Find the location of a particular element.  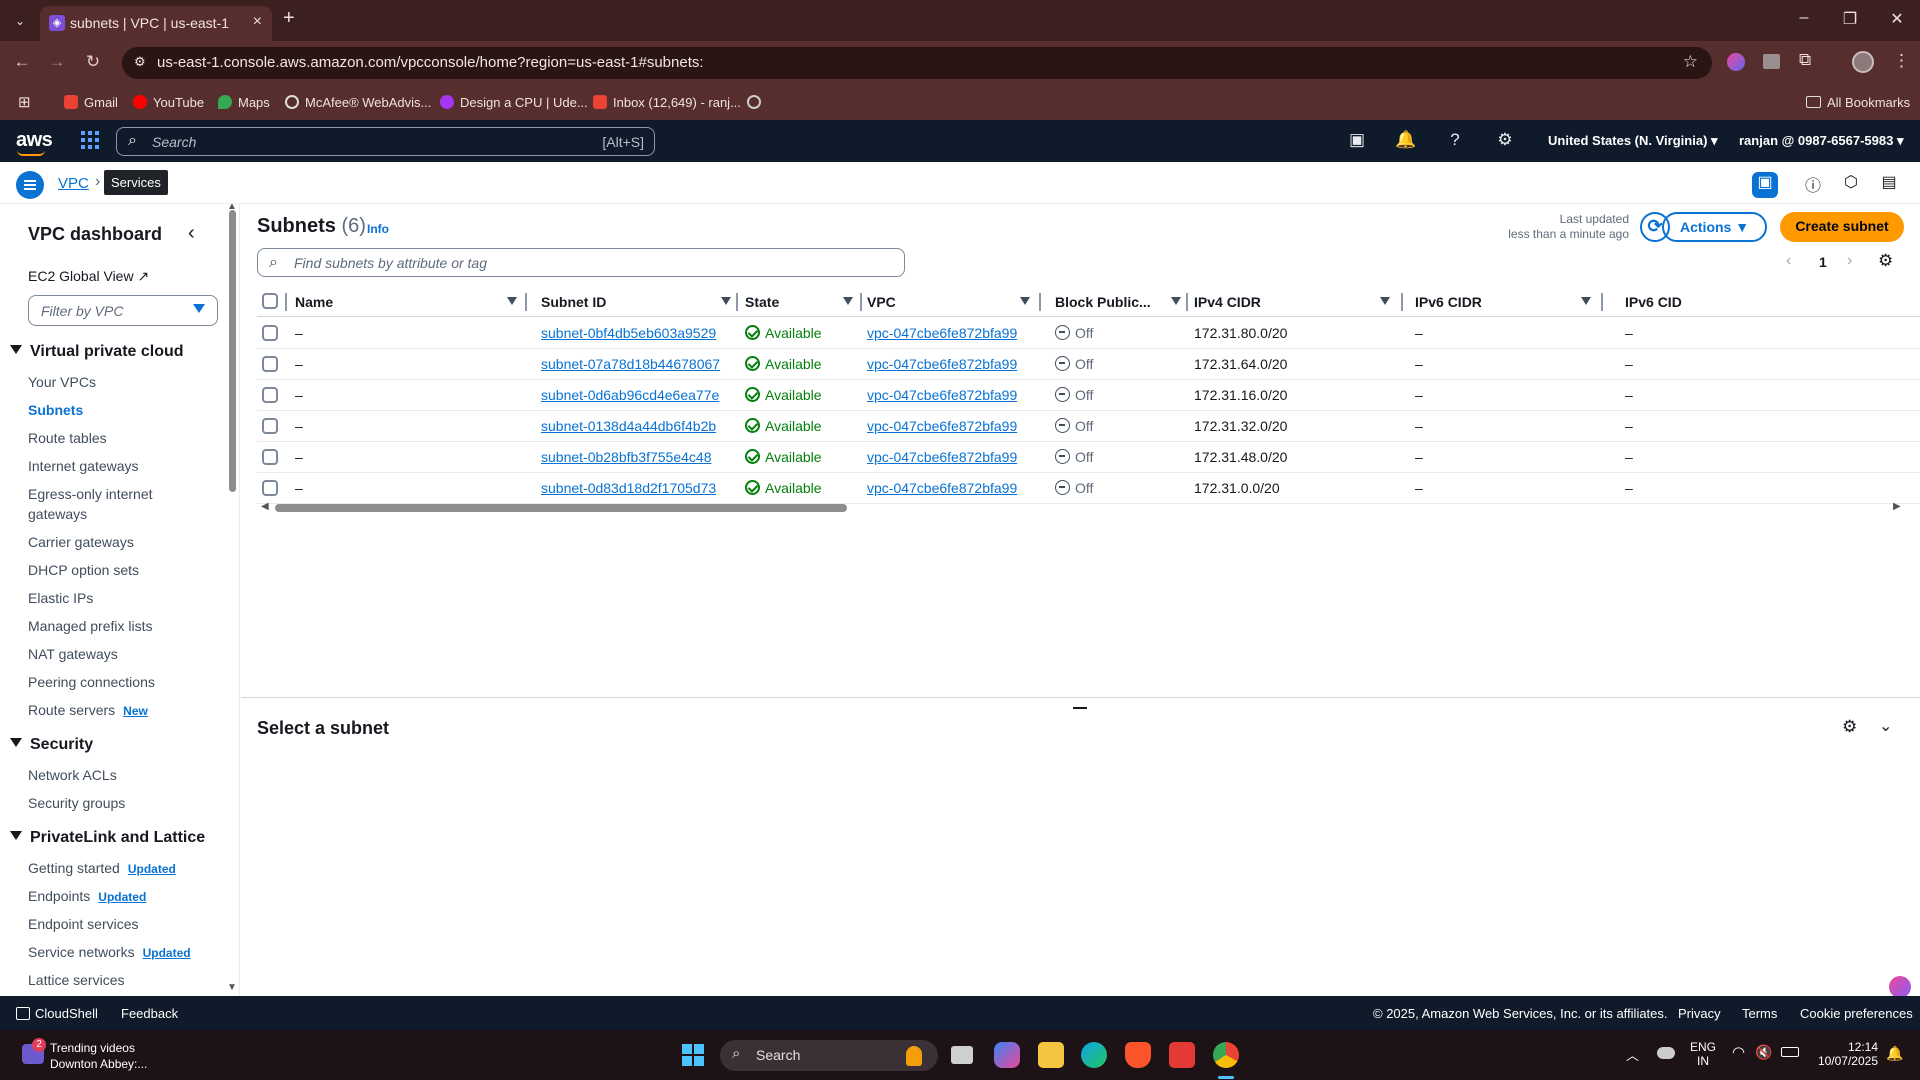

account-menu: ranjan @ 0987-6567-5983 ▾ is located at coordinates (1821, 141).